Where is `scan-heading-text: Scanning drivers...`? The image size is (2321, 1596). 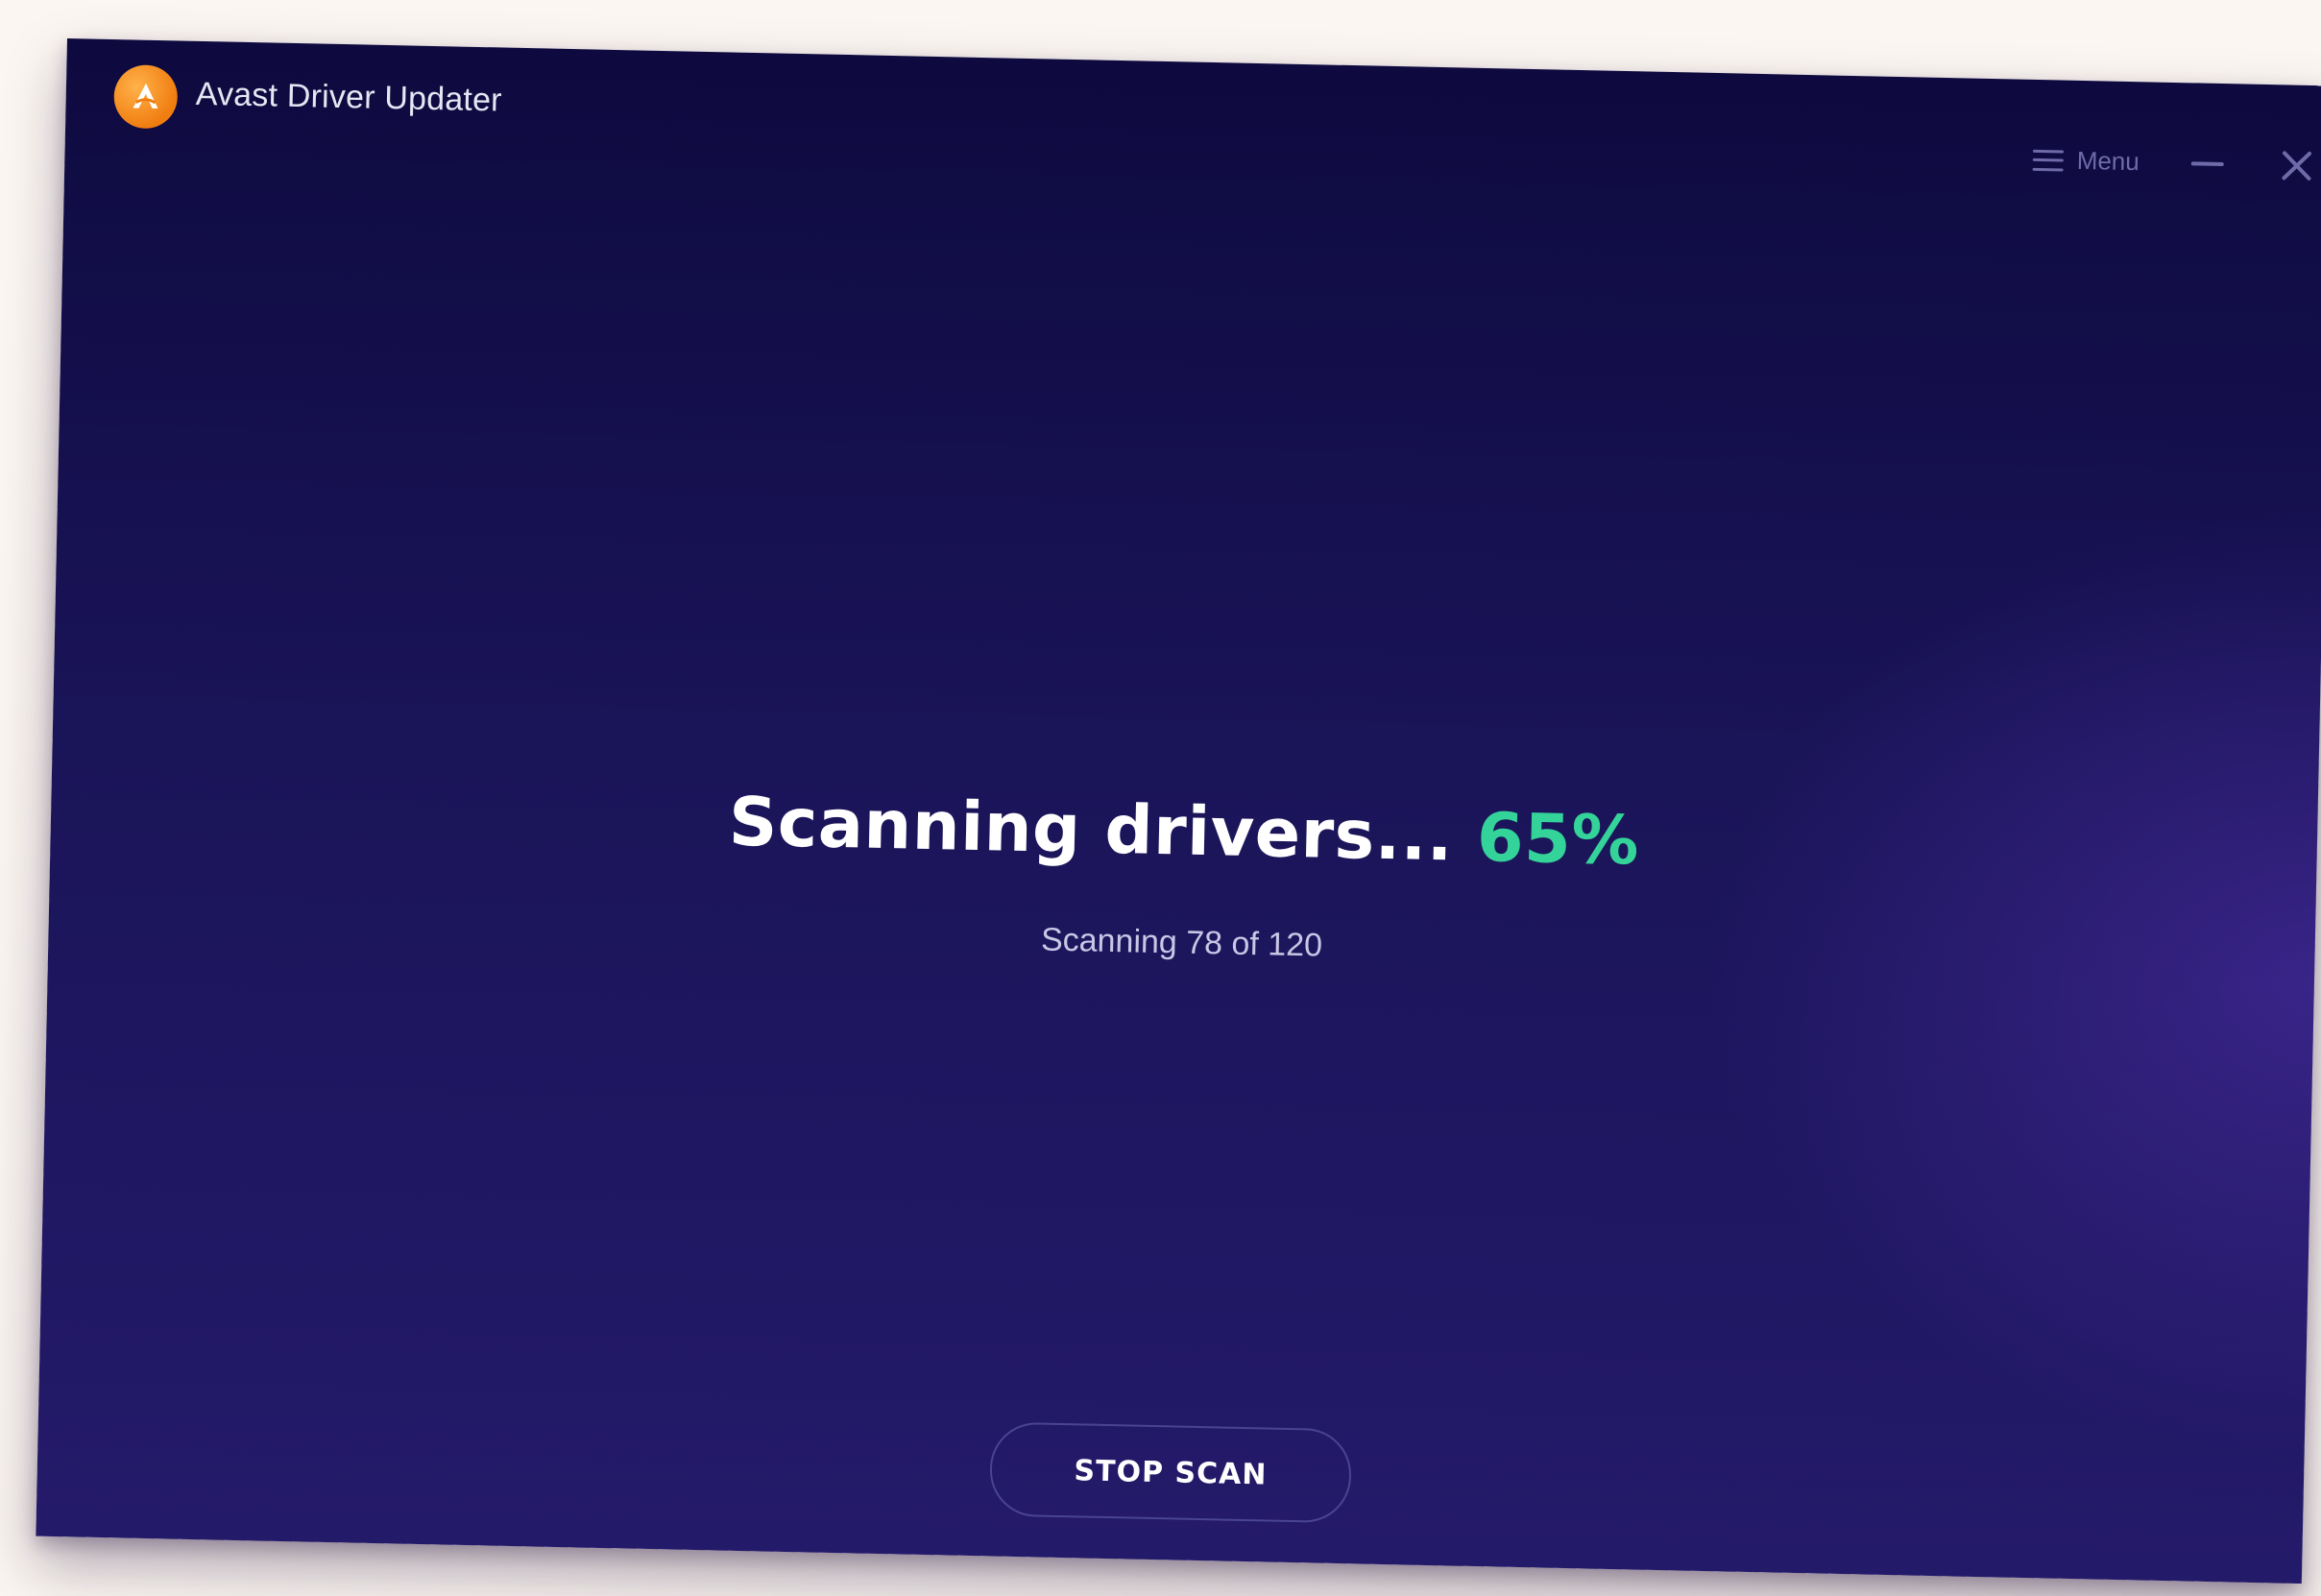 scan-heading-text: Scanning drivers... is located at coordinates (1091, 829).